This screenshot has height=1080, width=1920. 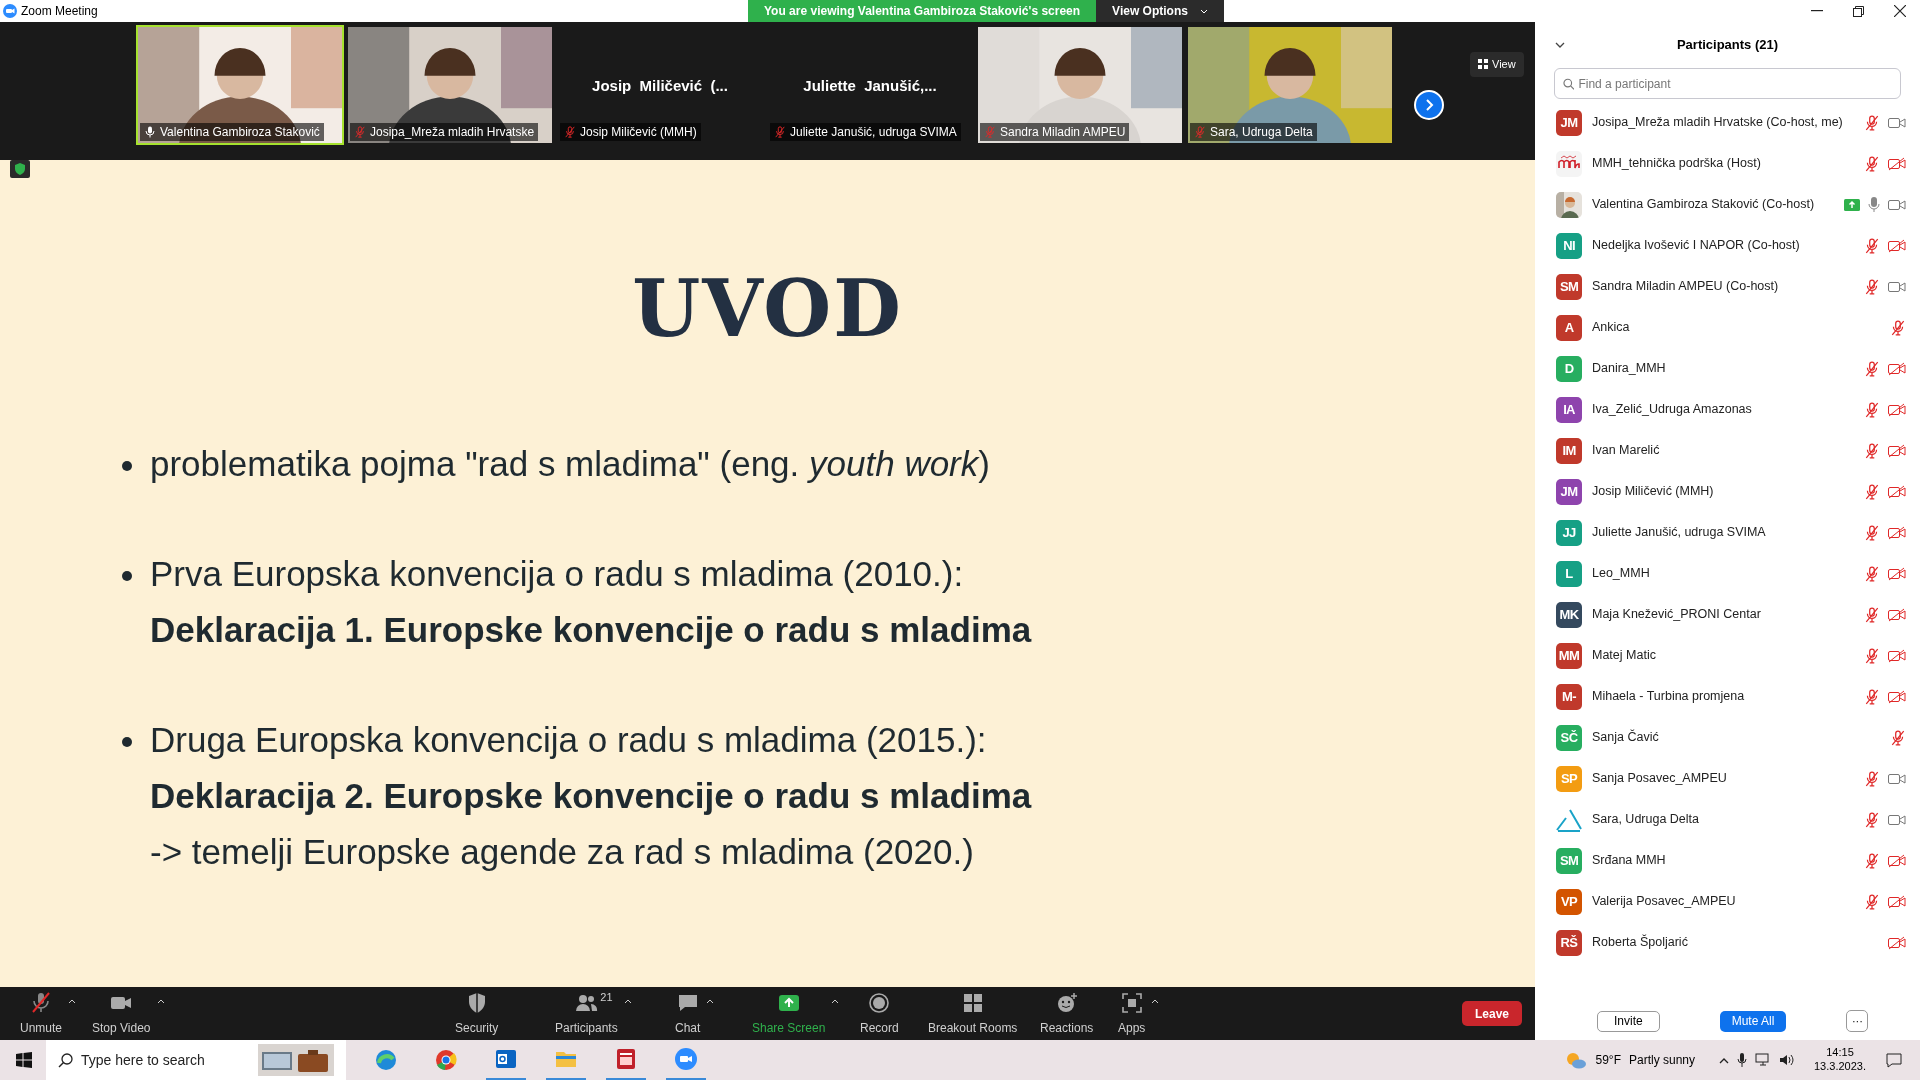 I want to click on slide-text: problematika pojma "rad s mladima" (eng. youth work), so click(x=570, y=464).